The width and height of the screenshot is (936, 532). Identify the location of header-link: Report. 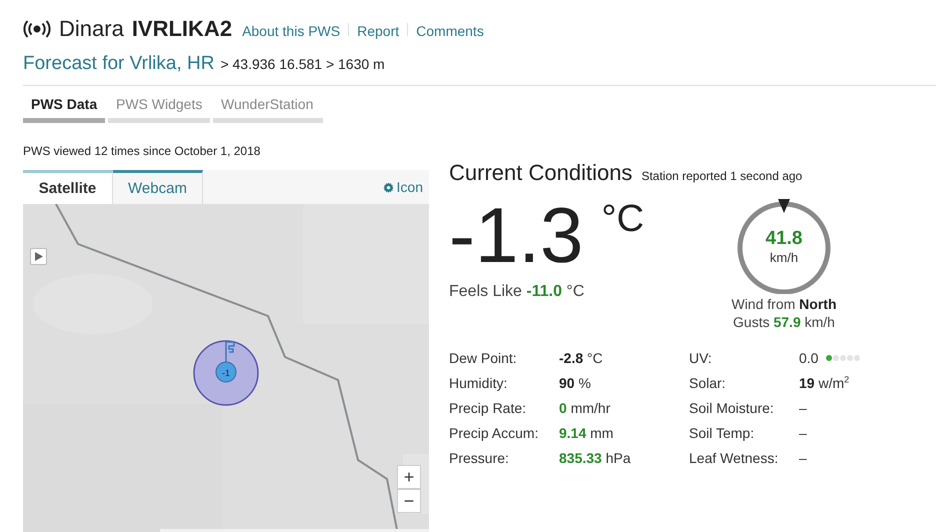
(378, 31).